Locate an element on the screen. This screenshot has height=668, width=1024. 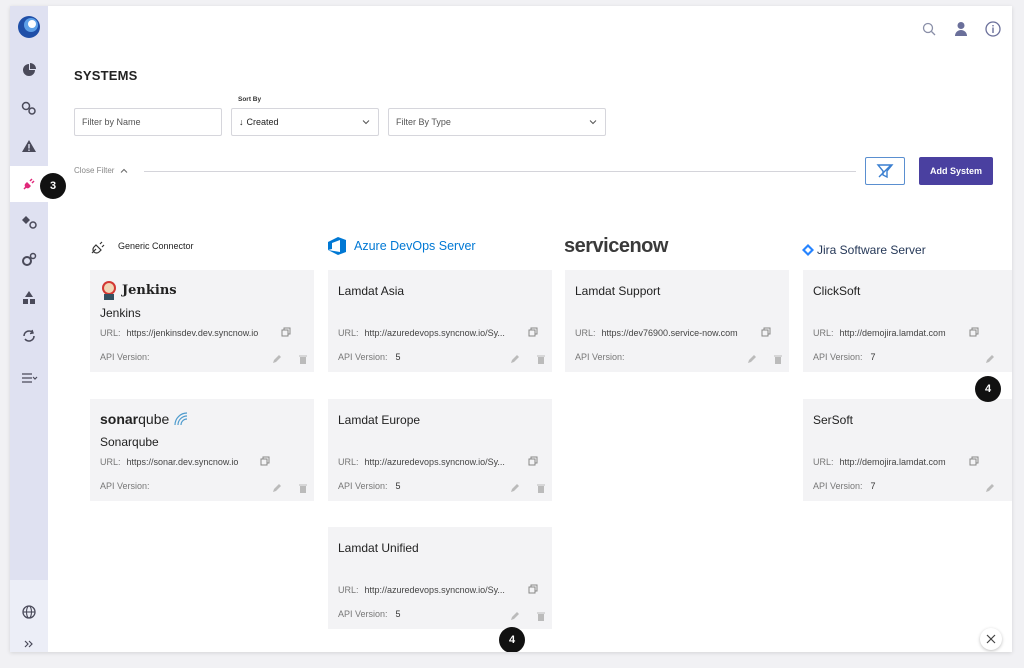
system-name: Jenkins is located at coordinates (120, 313).